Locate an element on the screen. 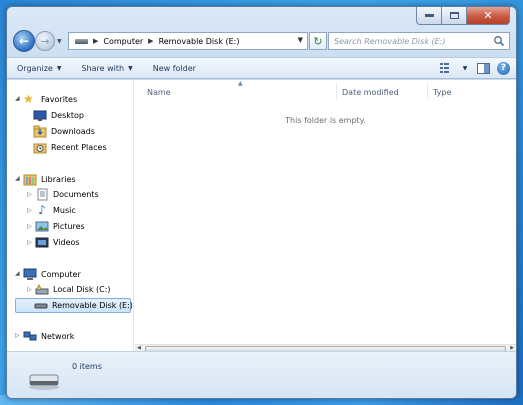 The height and width of the screenshot is (405, 523). tree-label: Favorites is located at coordinates (59, 99).